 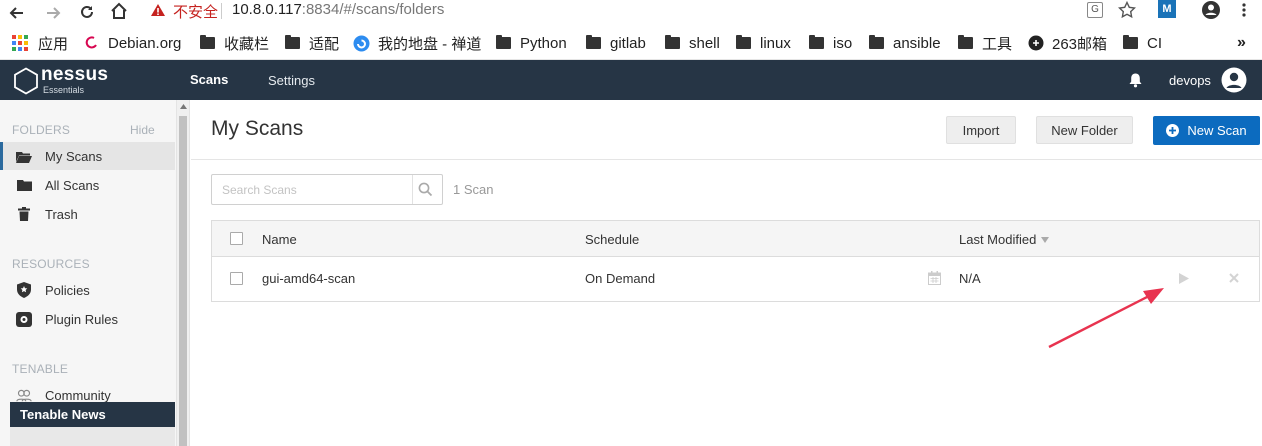 I want to click on page-title: My Scans, so click(x=257, y=128).